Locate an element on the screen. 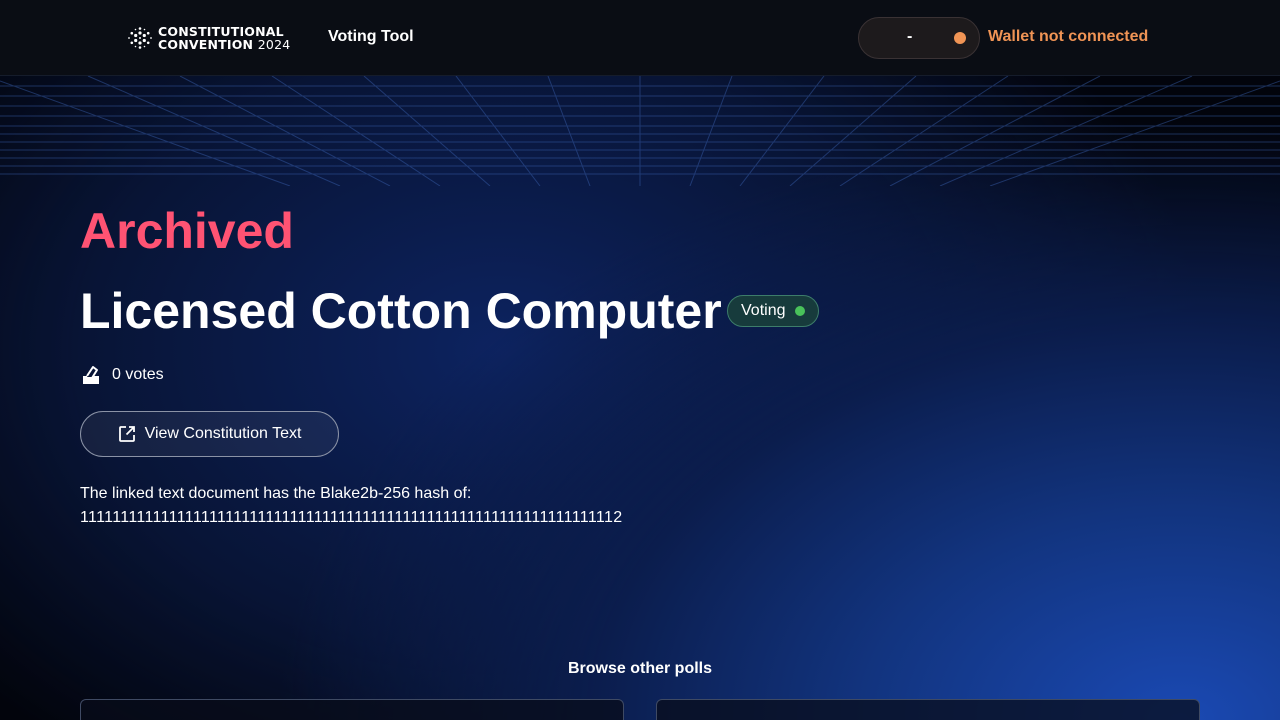  logo-year: 2024 is located at coordinates (274, 44).